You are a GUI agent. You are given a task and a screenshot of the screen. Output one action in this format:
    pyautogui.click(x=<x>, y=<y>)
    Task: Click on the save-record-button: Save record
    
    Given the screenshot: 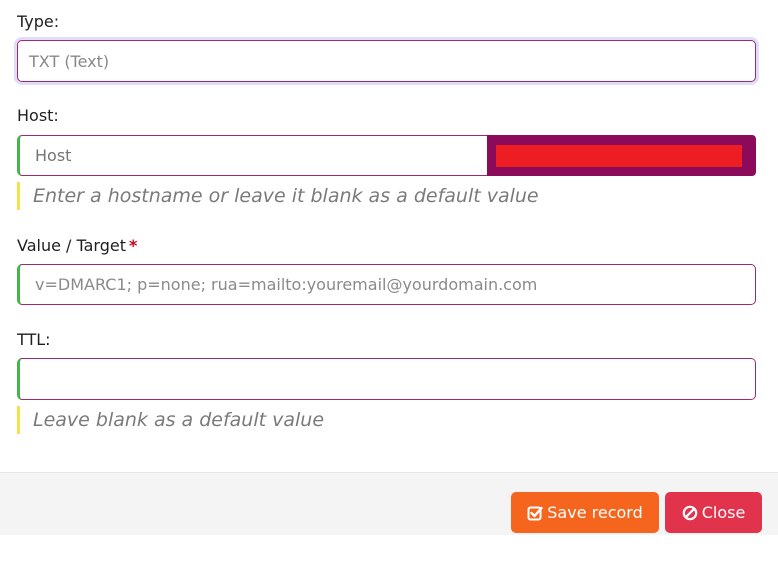 What is the action you would take?
    pyautogui.click(x=585, y=512)
    